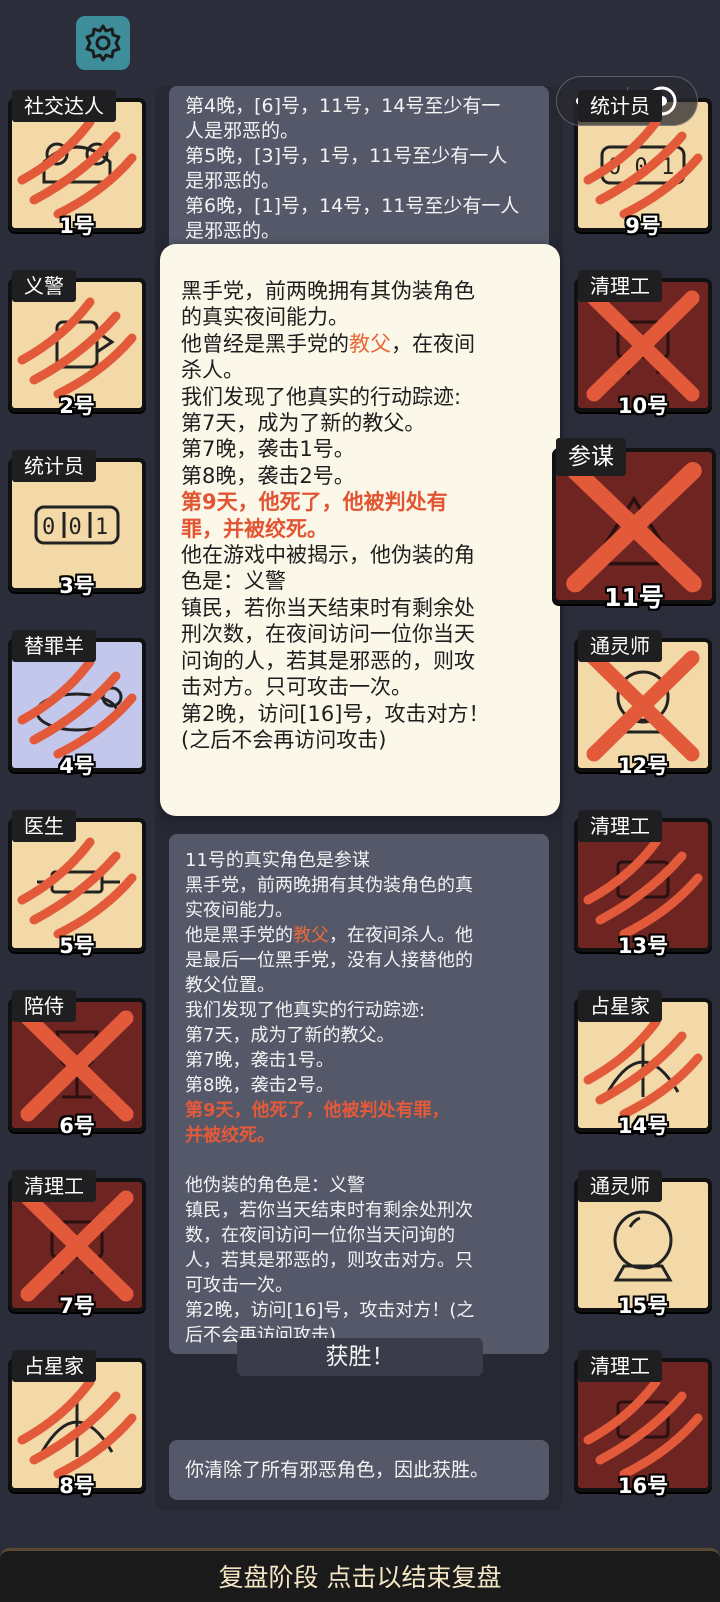  What do you see at coordinates (77, 1306) in the screenshot?
I see `player-number: 7号` at bounding box center [77, 1306].